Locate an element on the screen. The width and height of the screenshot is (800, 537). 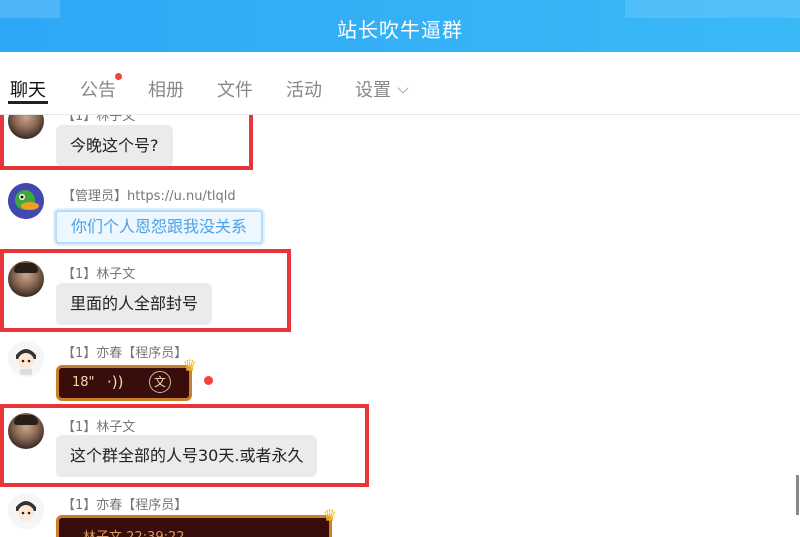
chevron-down-icon is located at coordinates (403, 88).